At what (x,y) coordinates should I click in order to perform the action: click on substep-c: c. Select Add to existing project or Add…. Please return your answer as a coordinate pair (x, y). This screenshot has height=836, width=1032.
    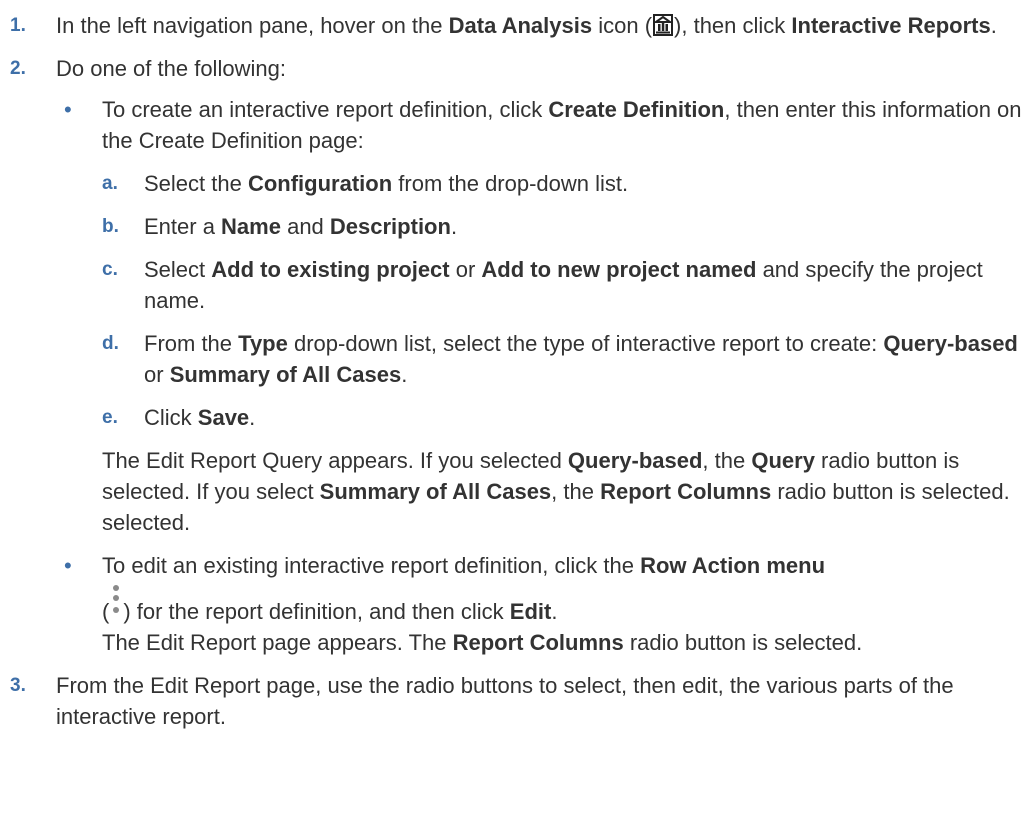
    Looking at the image, I should click on (567, 285).